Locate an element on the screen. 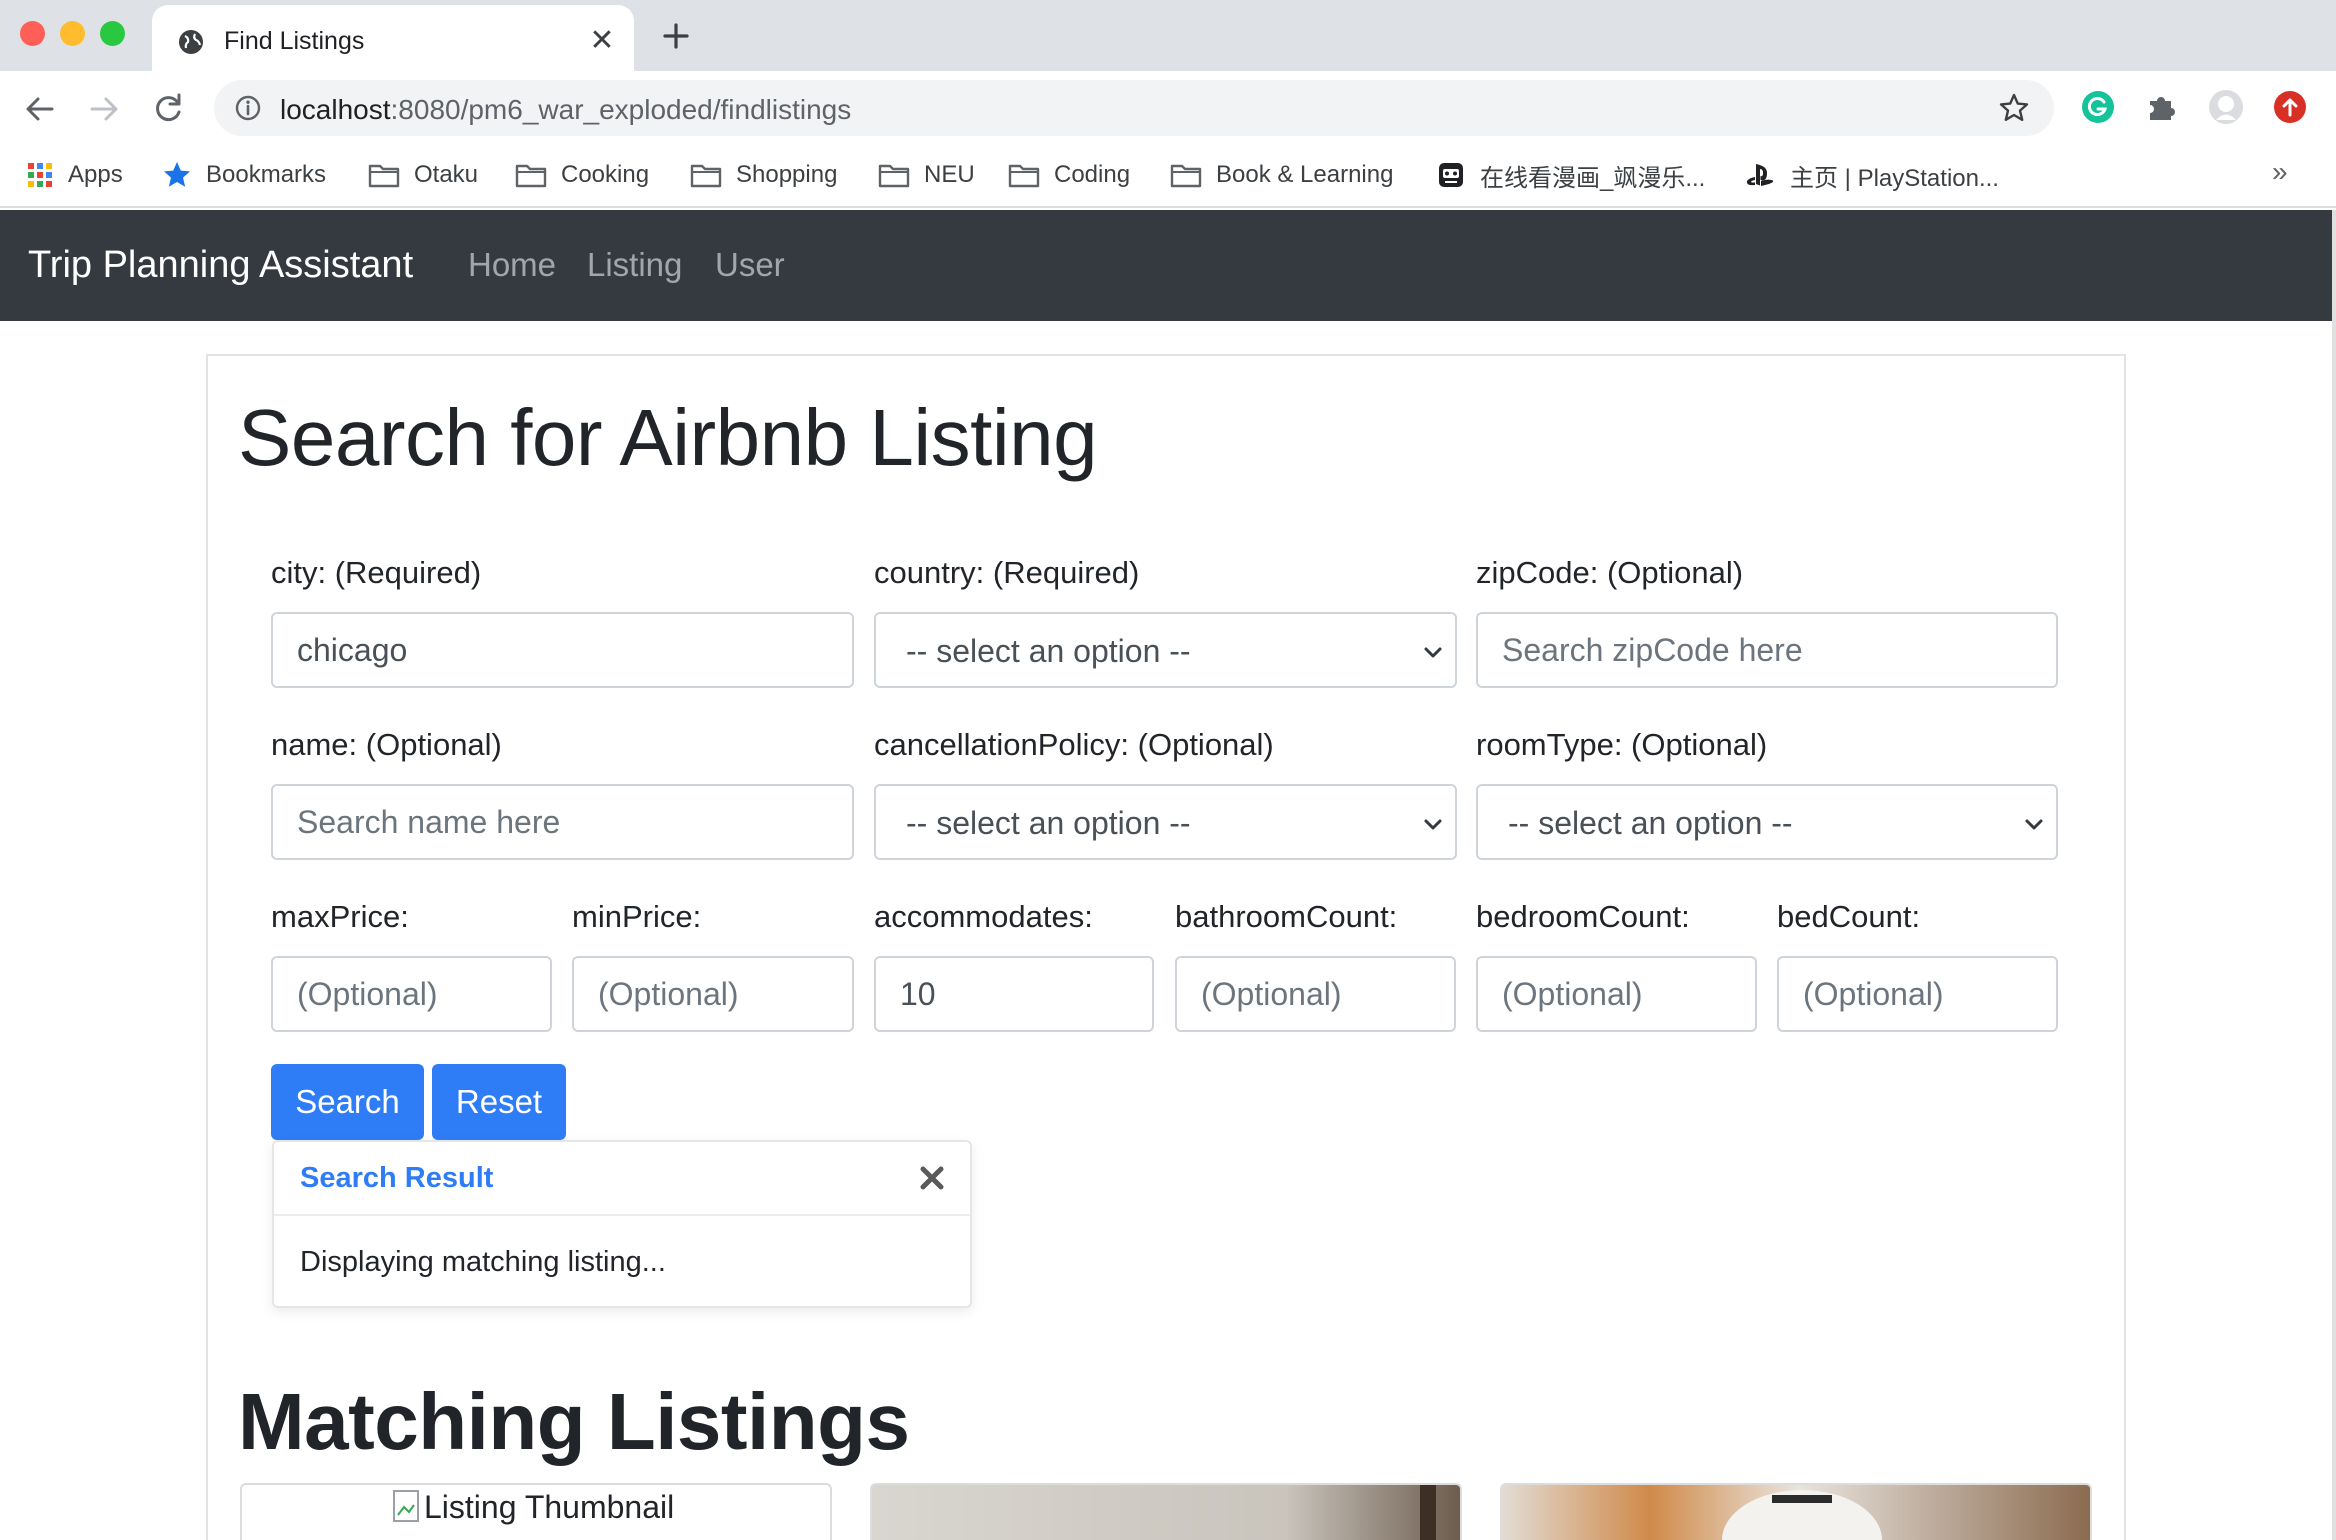  bookmark-label: Book & Learning is located at coordinates (1305, 174).